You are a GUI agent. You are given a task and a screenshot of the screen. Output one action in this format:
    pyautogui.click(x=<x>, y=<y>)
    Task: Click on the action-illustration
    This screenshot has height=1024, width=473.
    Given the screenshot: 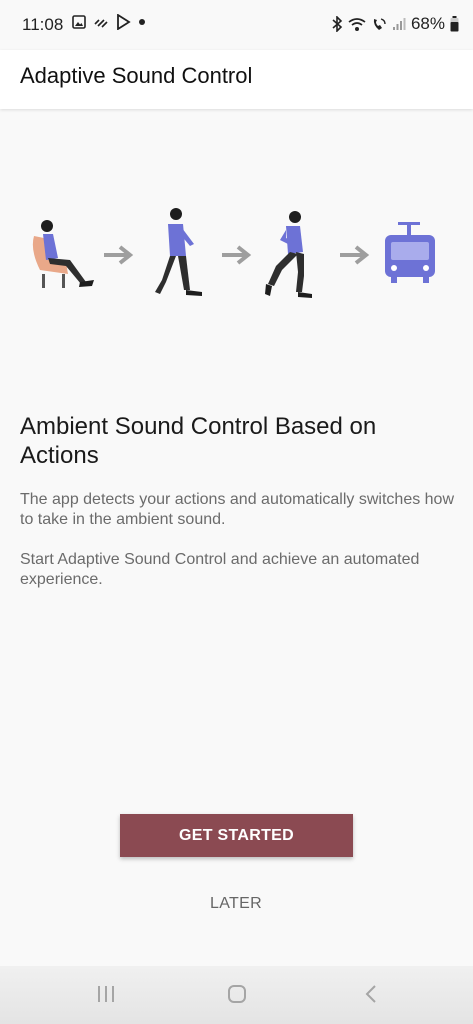 What is the action you would take?
    pyautogui.click(x=233, y=253)
    